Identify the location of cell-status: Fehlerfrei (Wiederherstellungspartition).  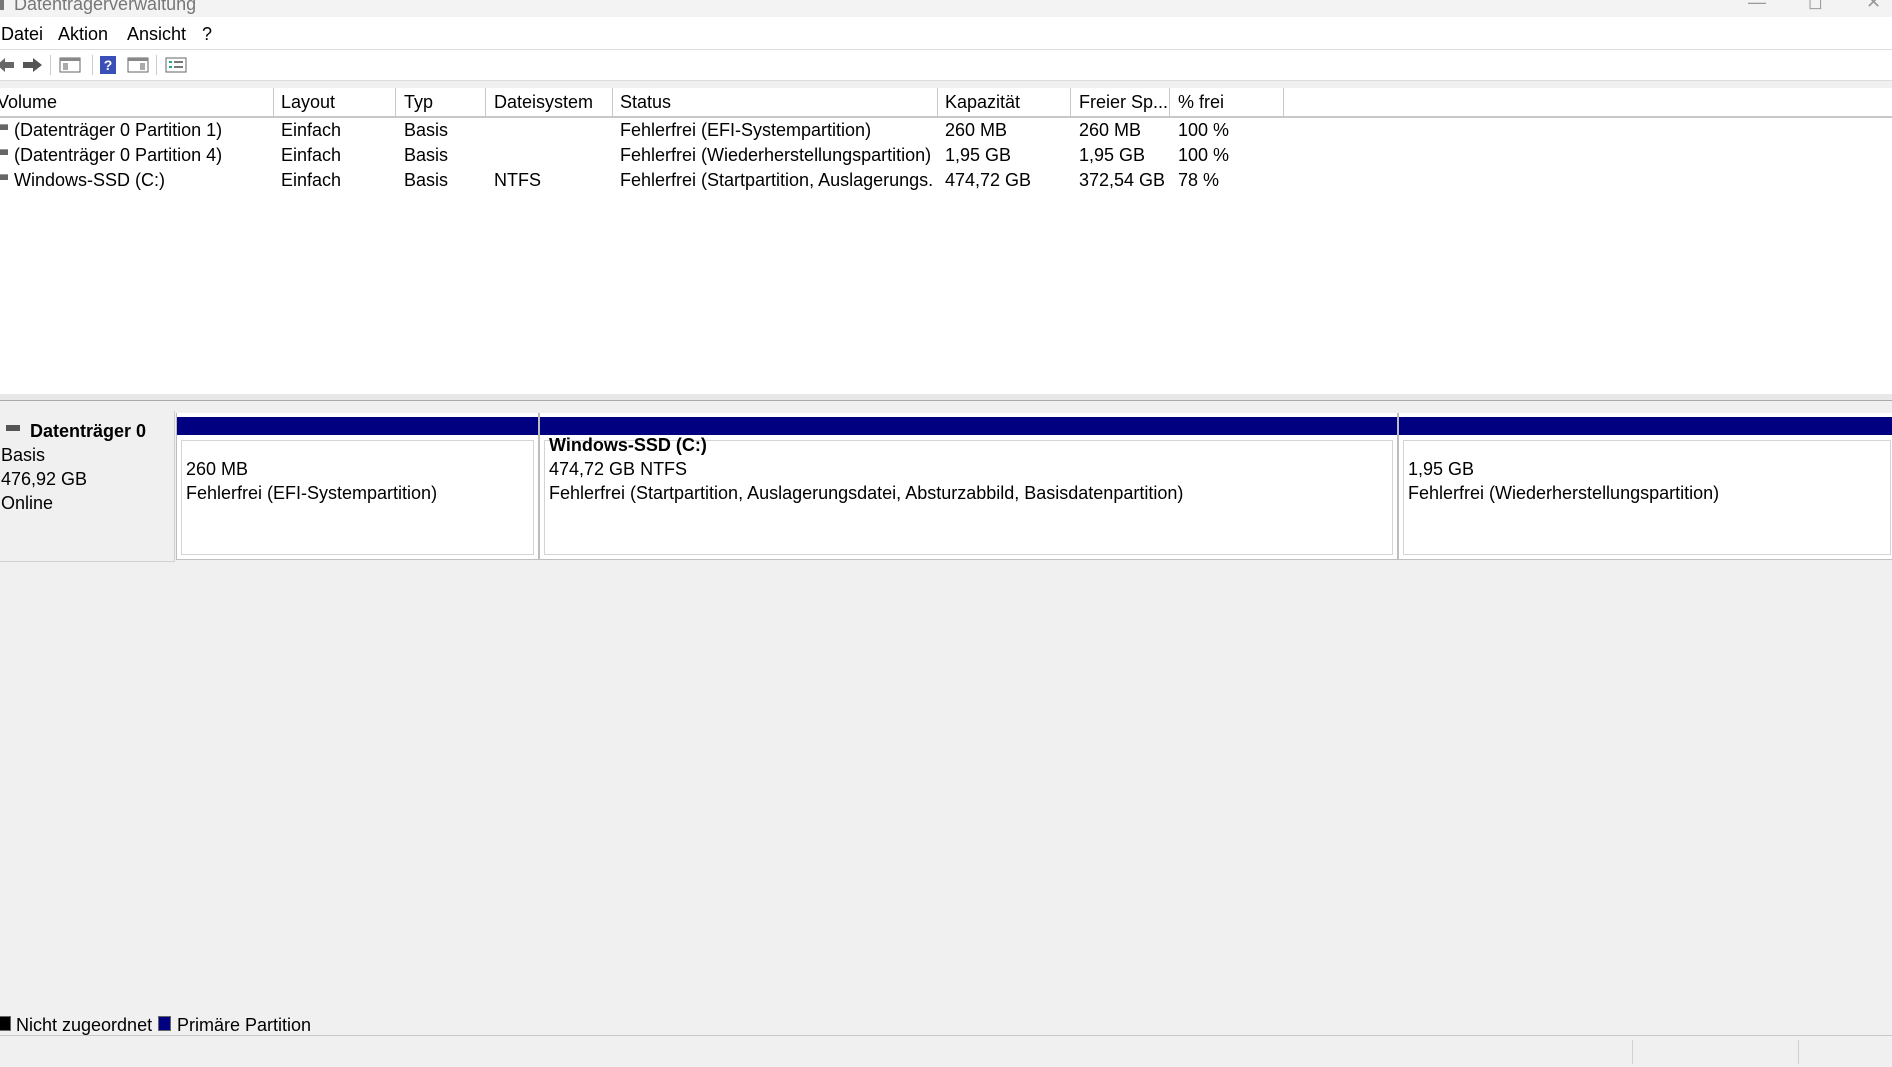
(776, 155).